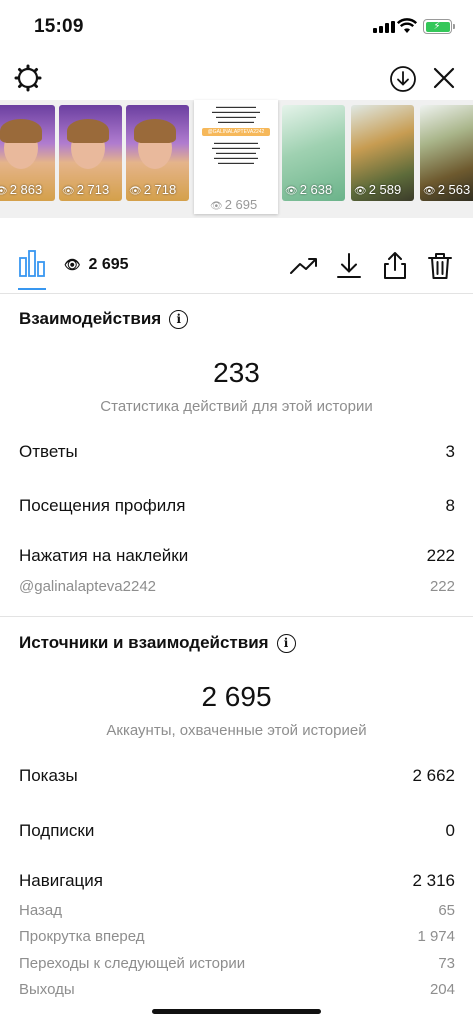 This screenshot has width=473, height=1024. I want to click on stat-label: Подписки, so click(57, 830).